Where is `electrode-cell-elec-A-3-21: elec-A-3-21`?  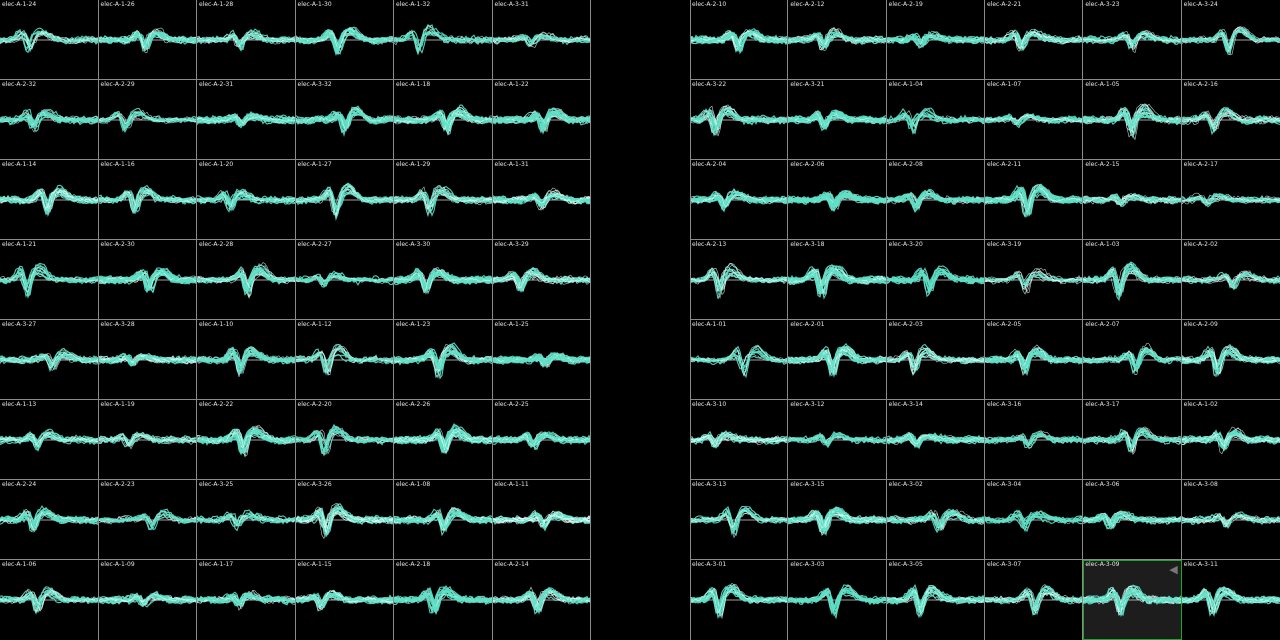 electrode-cell-elec-A-3-21: elec-A-3-21 is located at coordinates (837, 120).